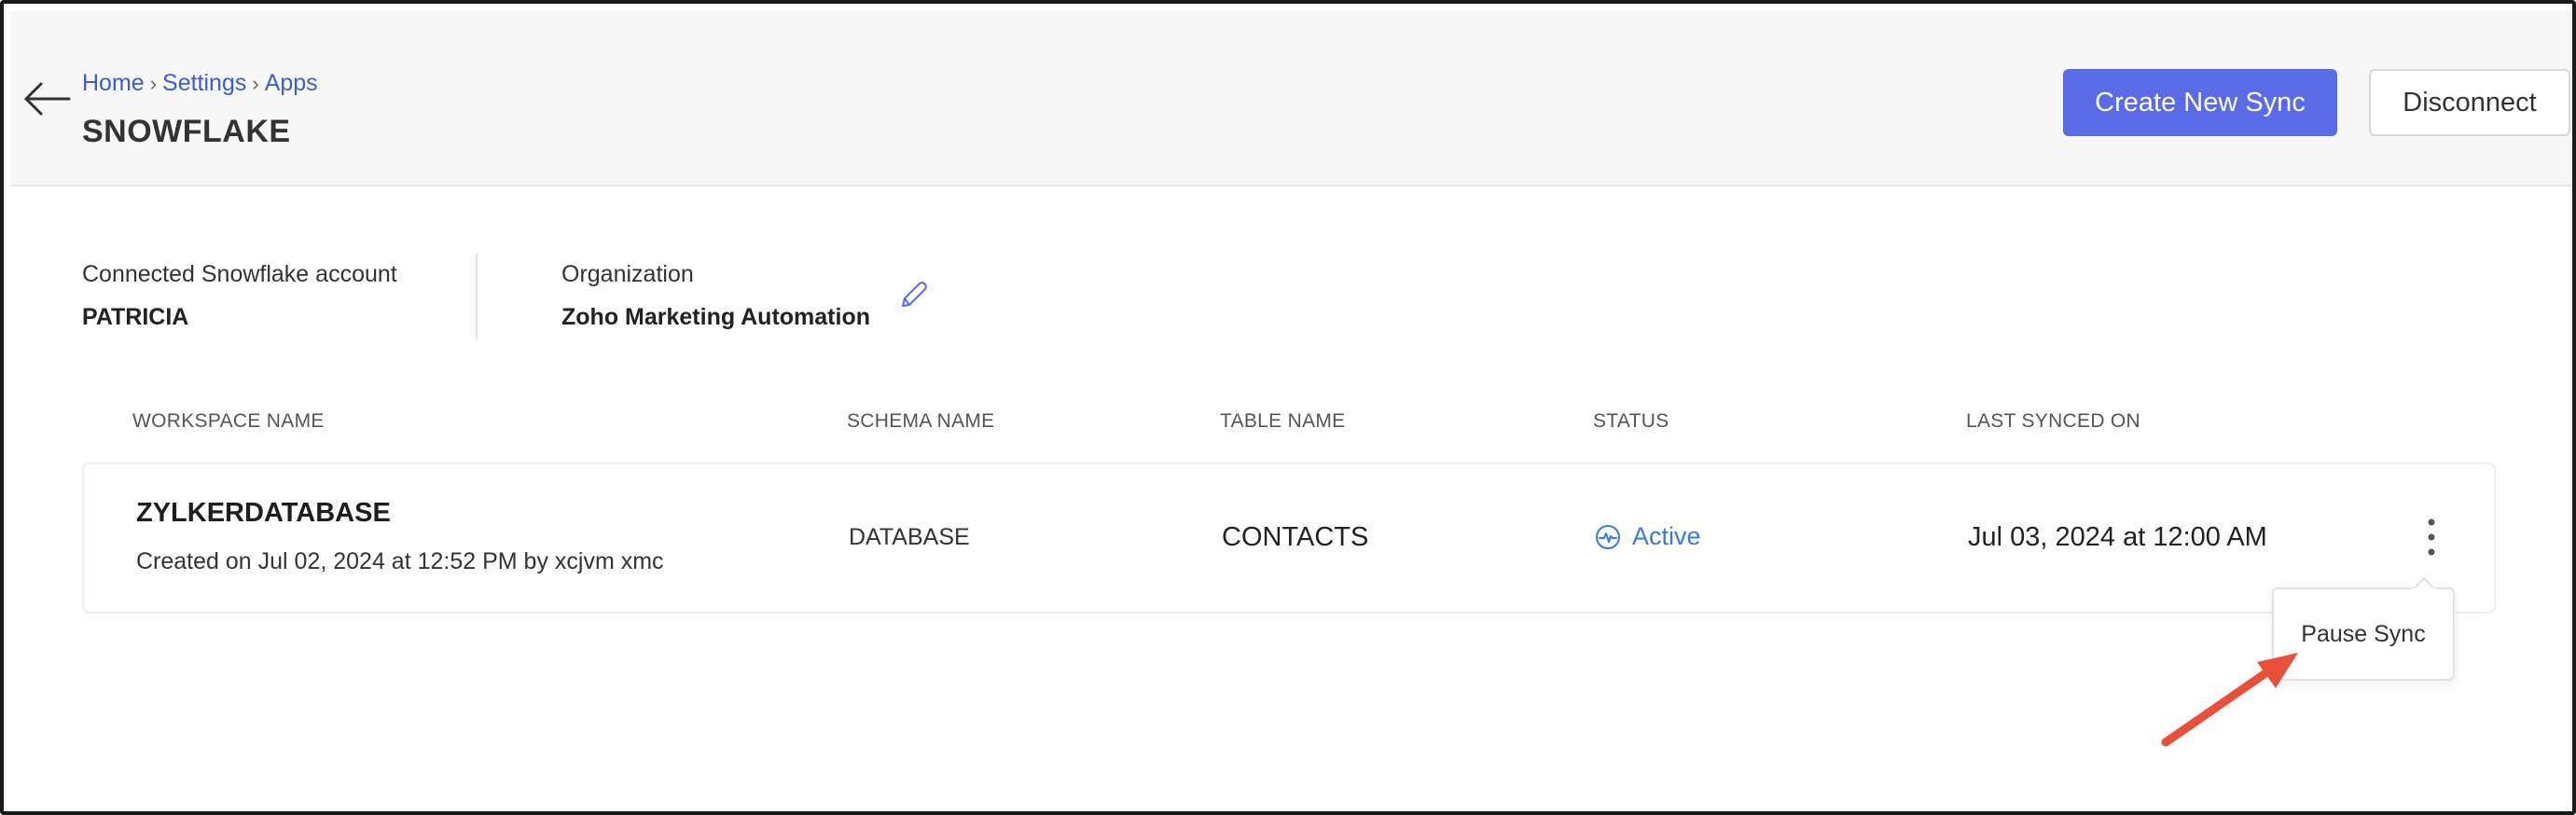 The image size is (2576, 815). I want to click on breadcrumb-home: Home, so click(113, 83).